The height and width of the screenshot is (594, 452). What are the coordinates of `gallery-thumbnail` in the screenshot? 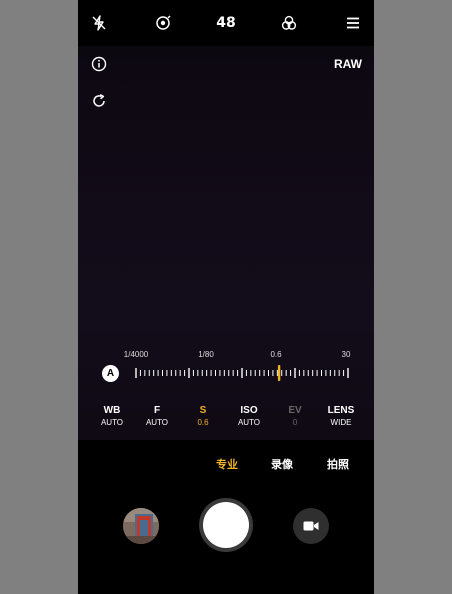 It's located at (141, 526).